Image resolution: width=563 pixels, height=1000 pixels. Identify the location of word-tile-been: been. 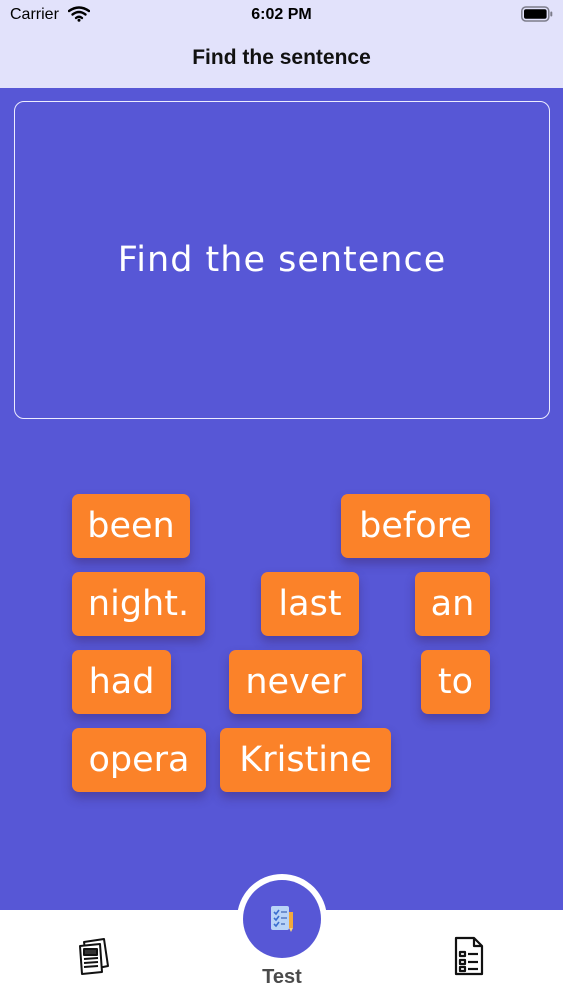
(131, 526).